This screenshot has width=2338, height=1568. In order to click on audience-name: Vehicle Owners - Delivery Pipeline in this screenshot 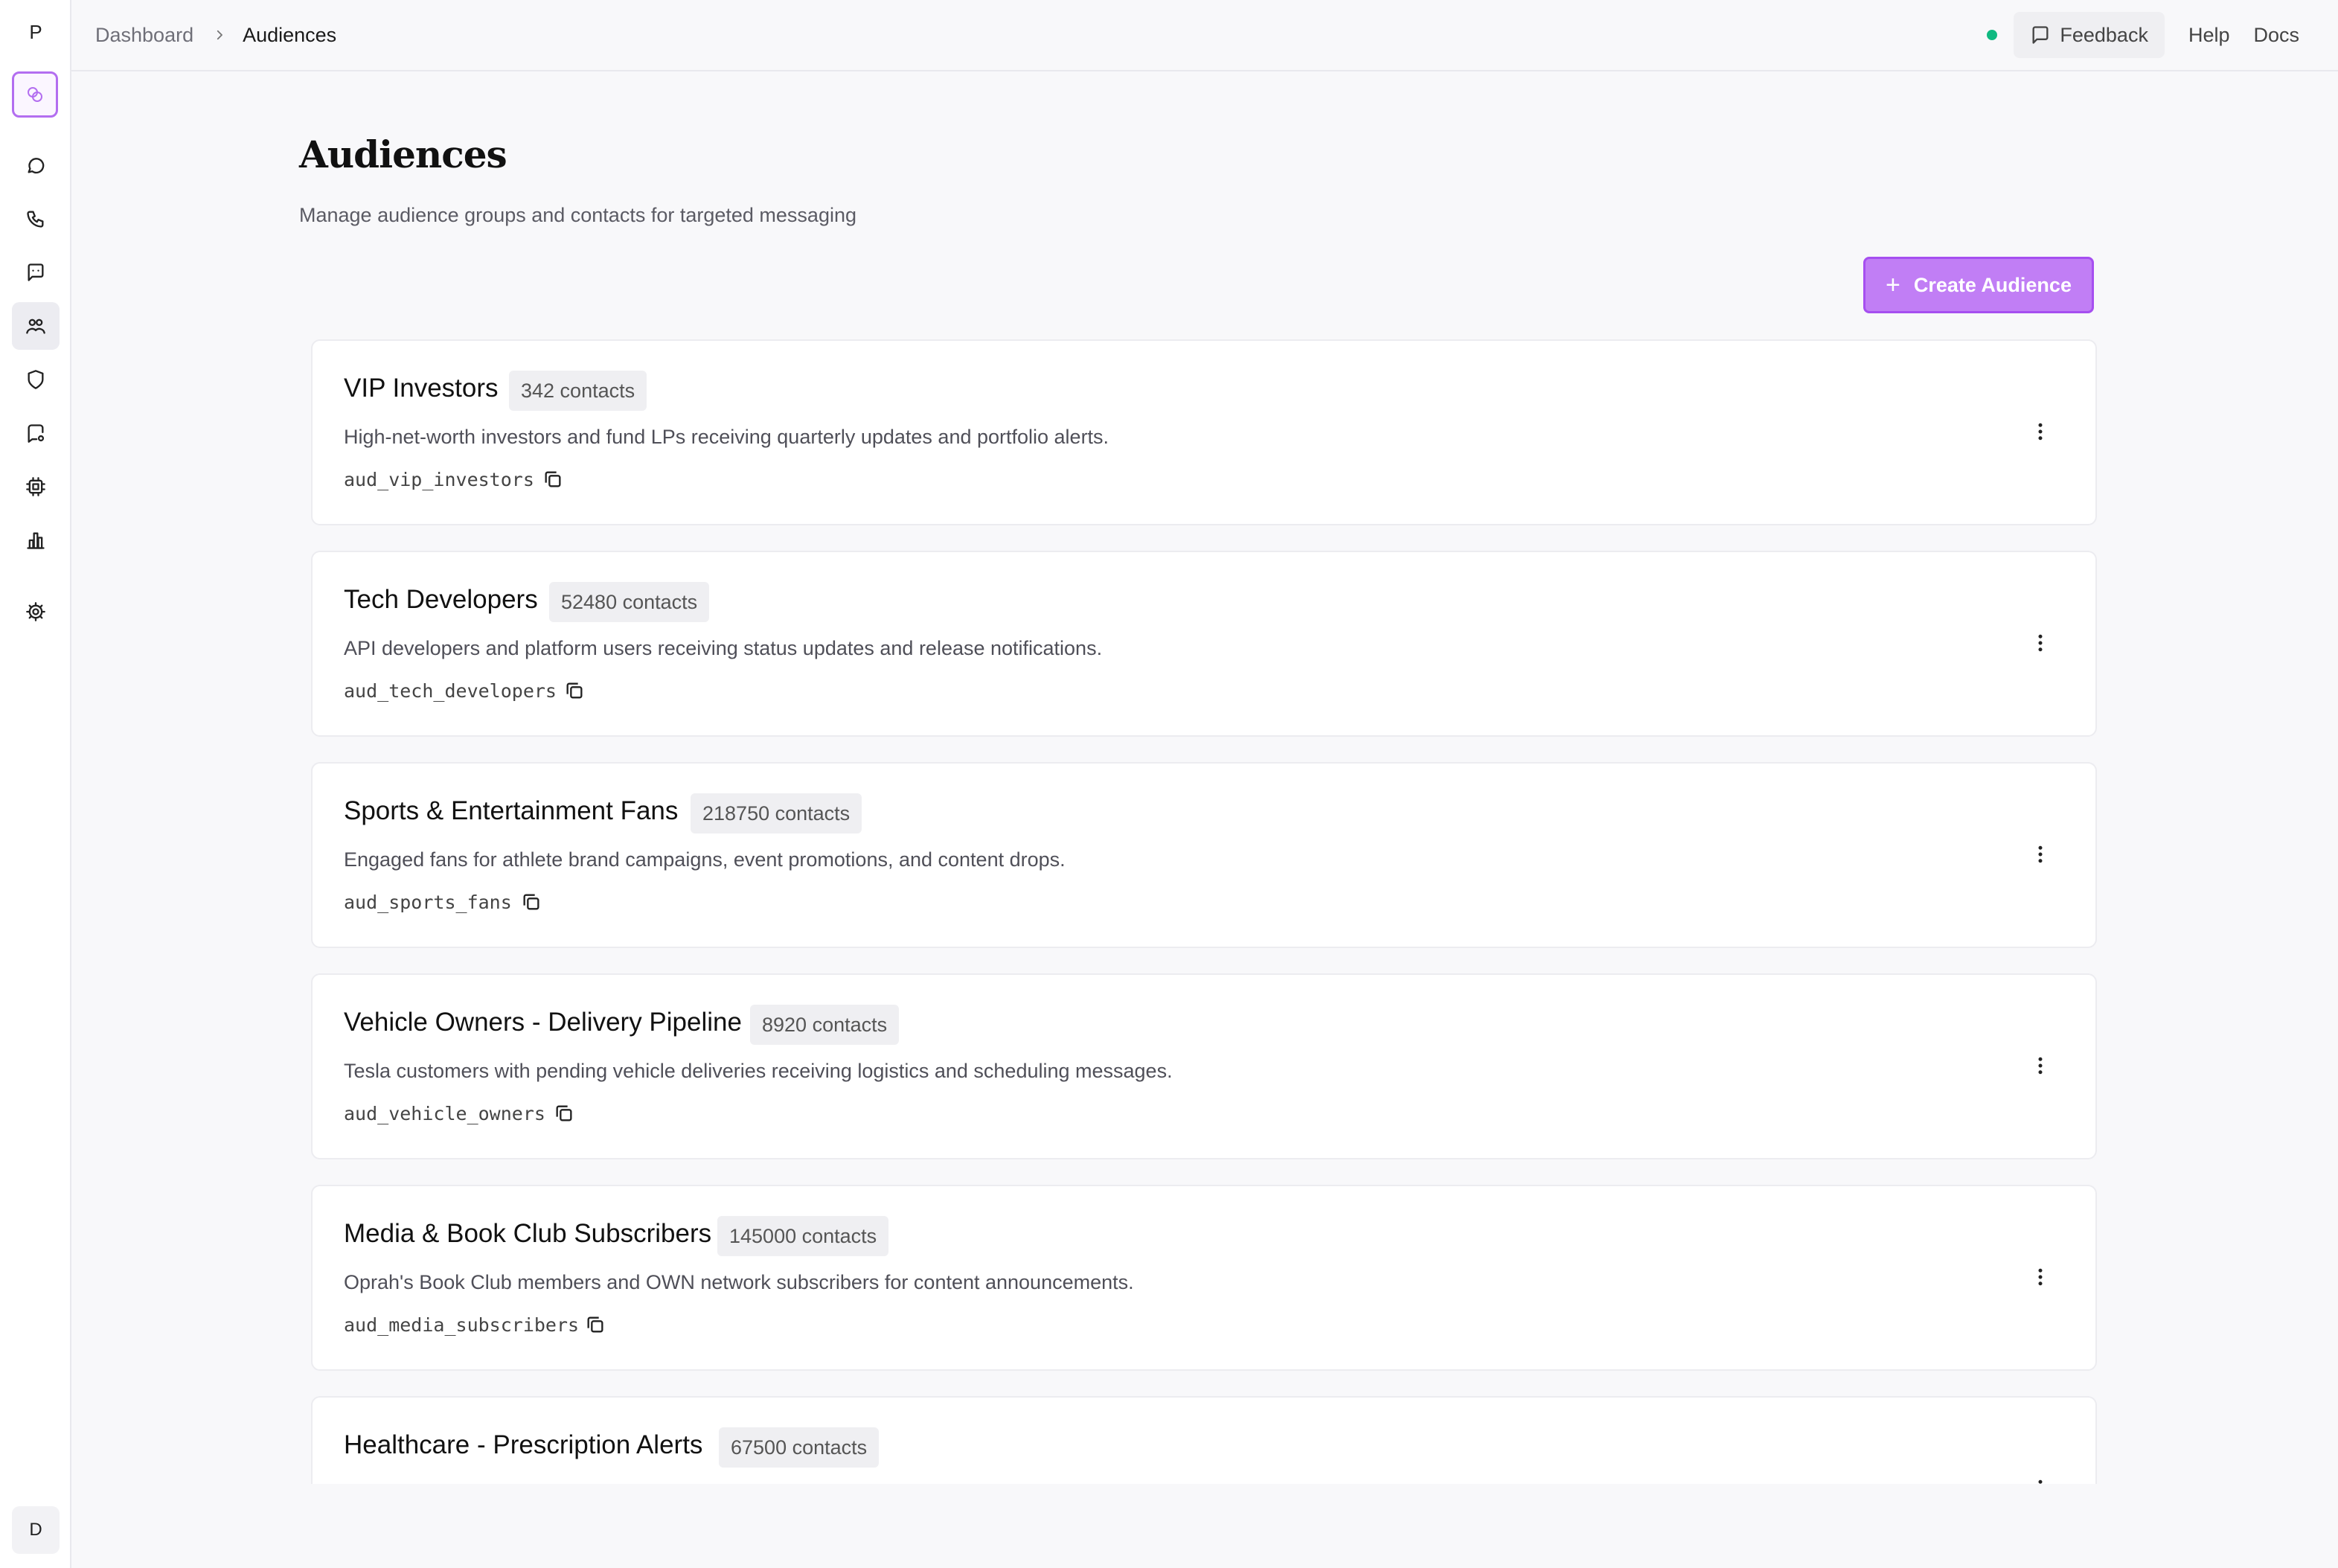, I will do `click(543, 1022)`.